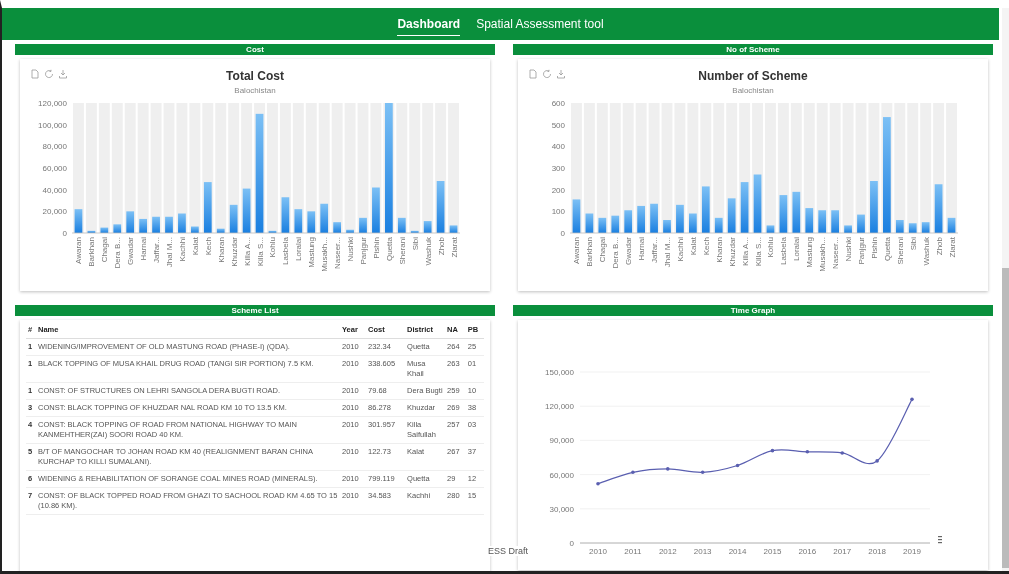 The width and height of the screenshot is (1009, 574). I want to click on nav-link: Spatial Assessment tool, so click(540, 24).